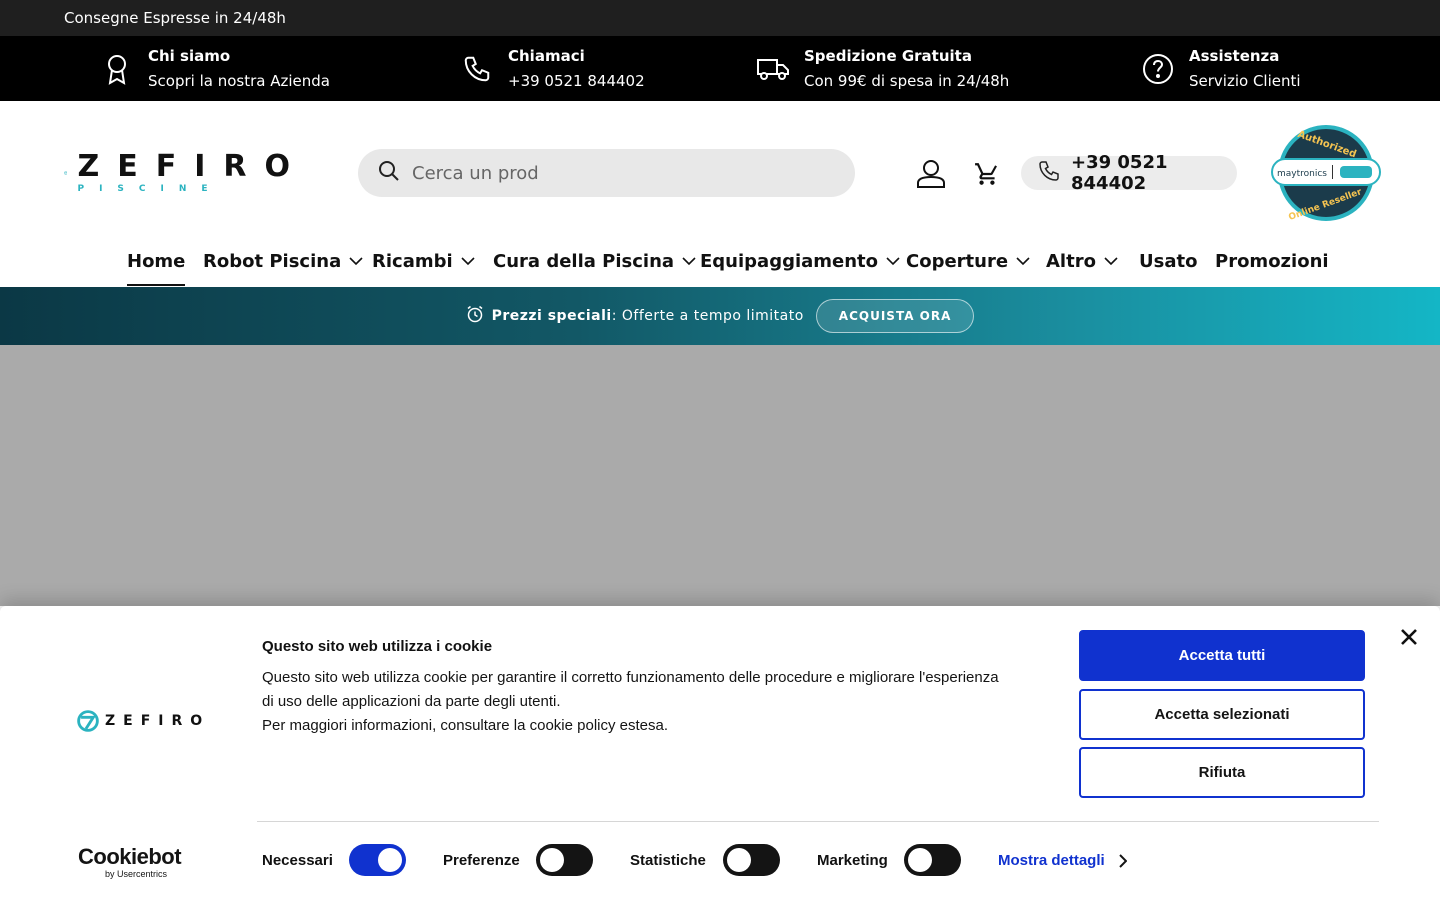 This screenshot has width=1440, height=900. I want to click on info-subtitle: Servizio Clienti, so click(1245, 80).